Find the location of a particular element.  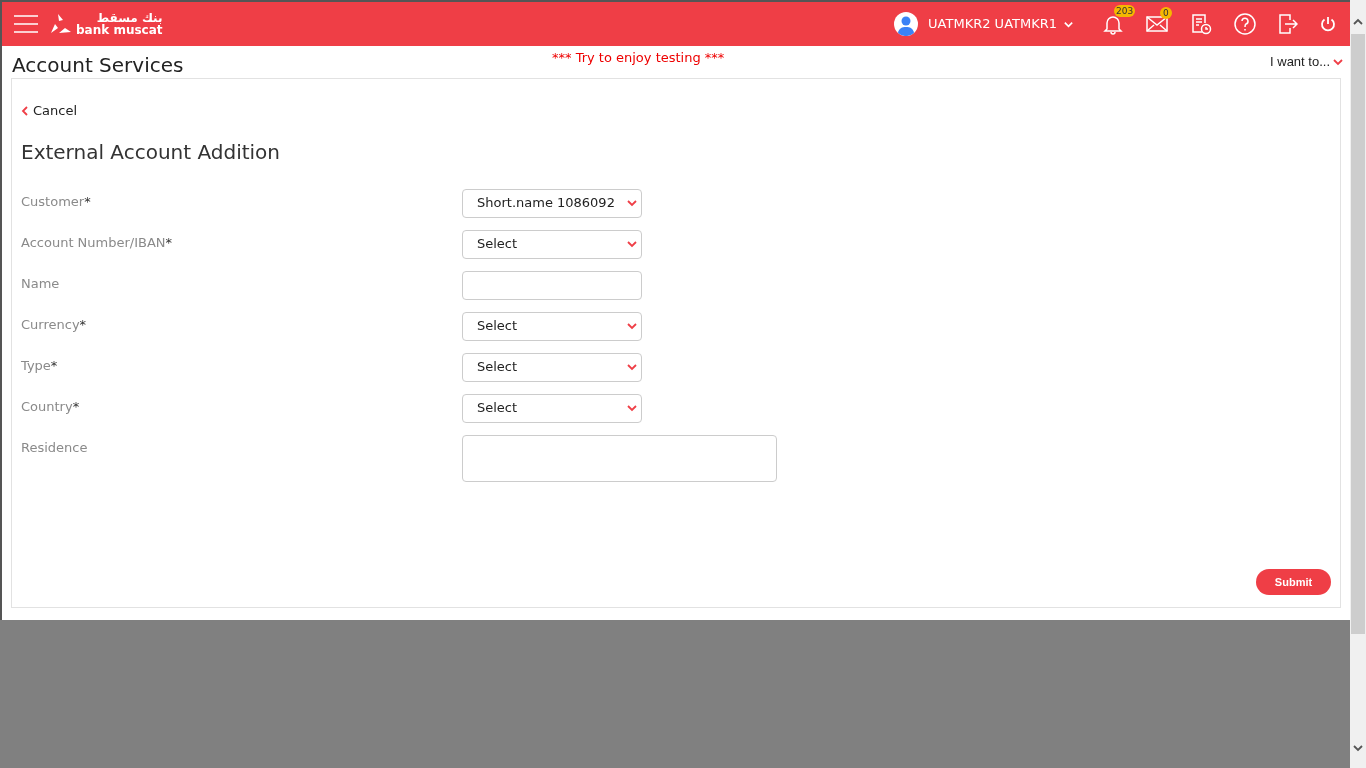

mail-icon is located at coordinates (1157, 24).